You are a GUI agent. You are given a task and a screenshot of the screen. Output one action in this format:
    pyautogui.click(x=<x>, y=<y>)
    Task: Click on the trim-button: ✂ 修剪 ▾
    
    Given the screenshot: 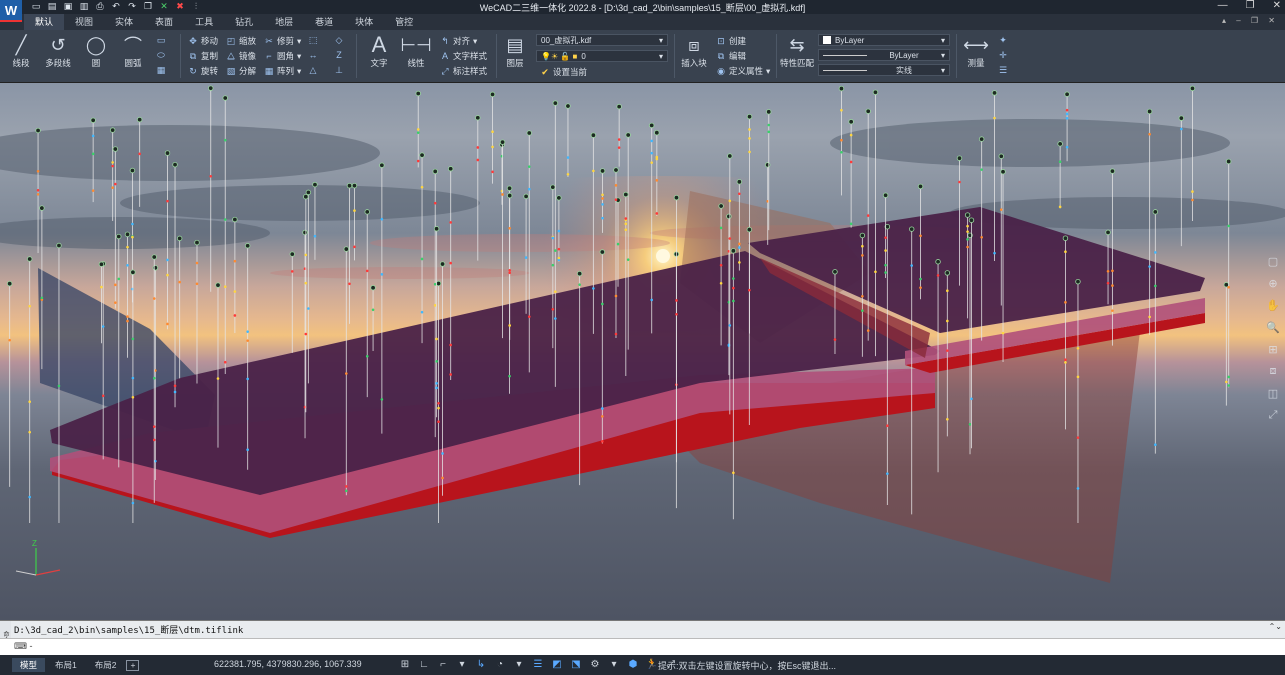 What is the action you would take?
    pyautogui.click(x=282, y=41)
    